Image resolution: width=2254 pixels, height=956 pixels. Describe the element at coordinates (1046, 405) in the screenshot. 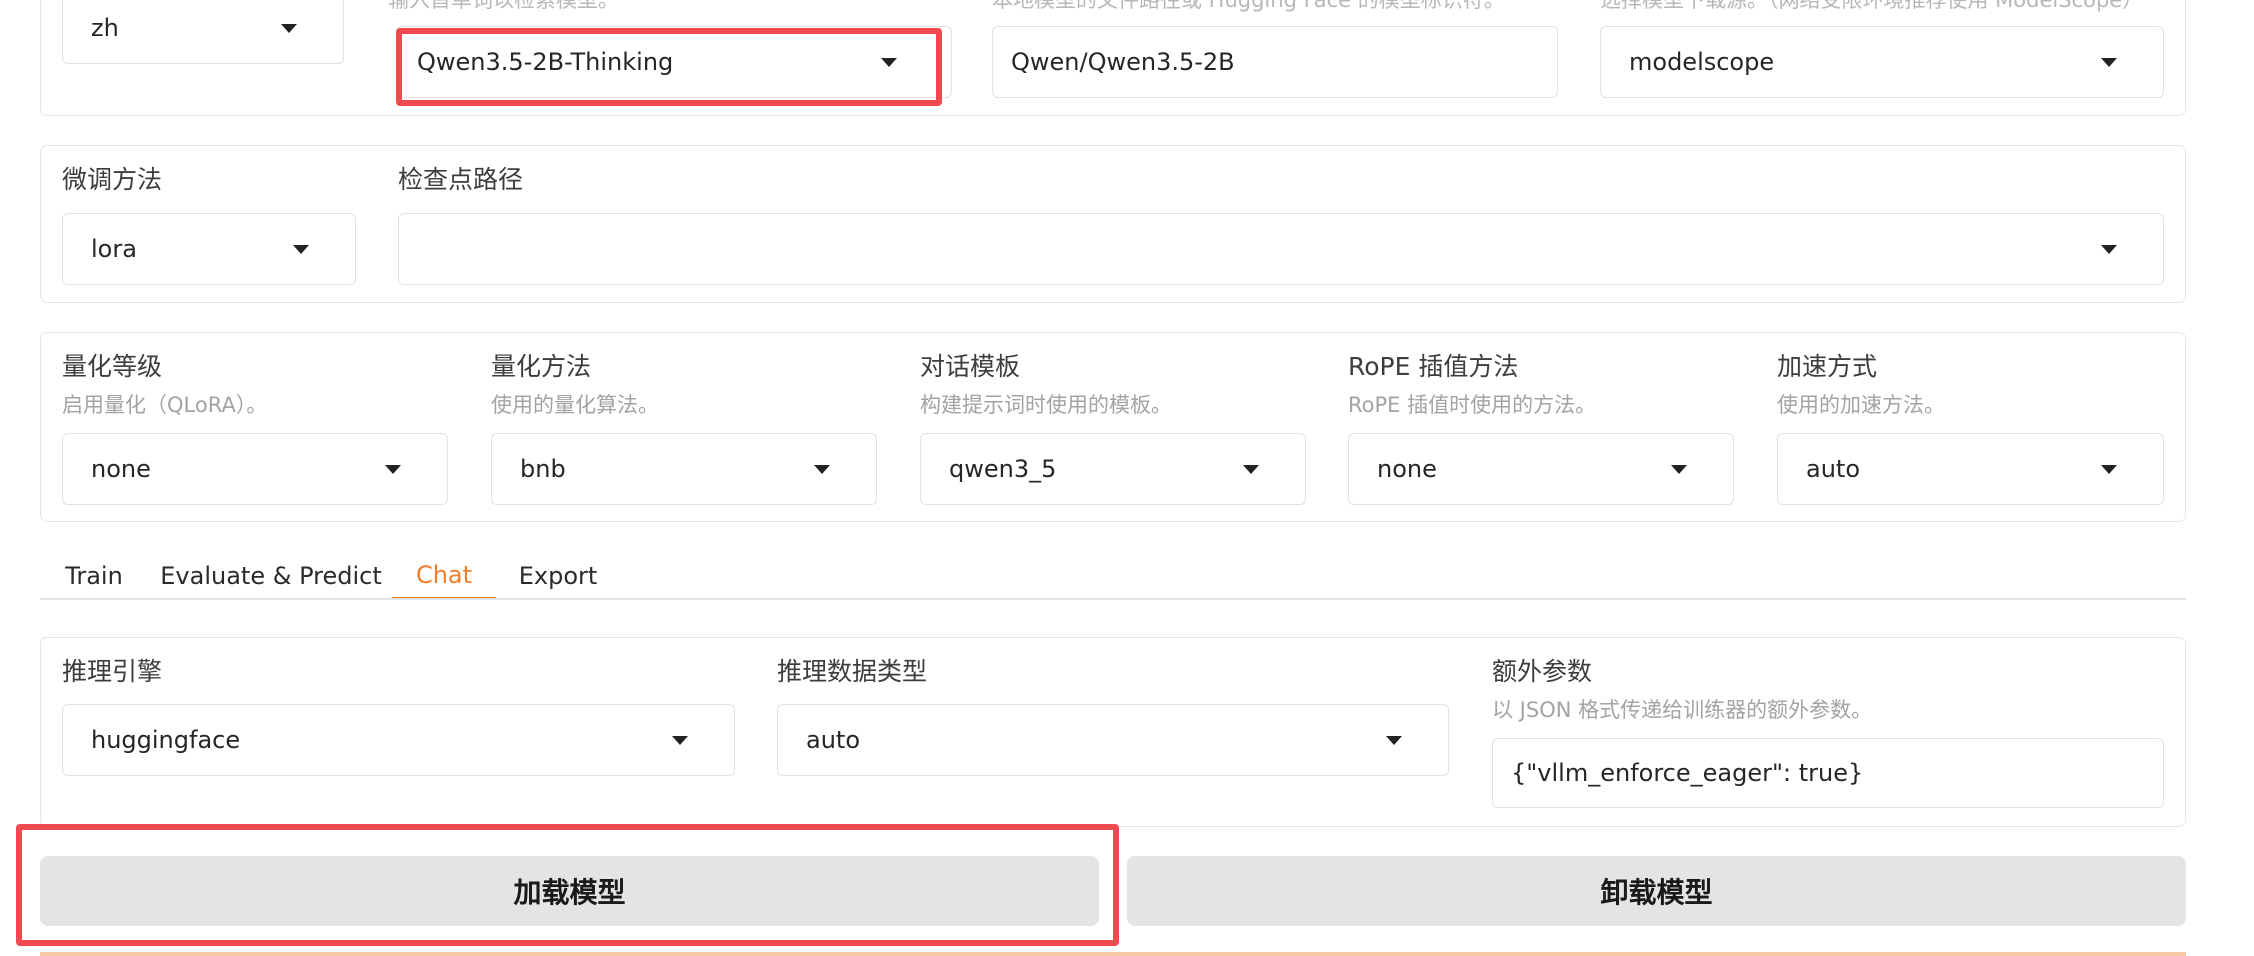

I see `template-info: 构建提示词时使用的模板。` at that location.